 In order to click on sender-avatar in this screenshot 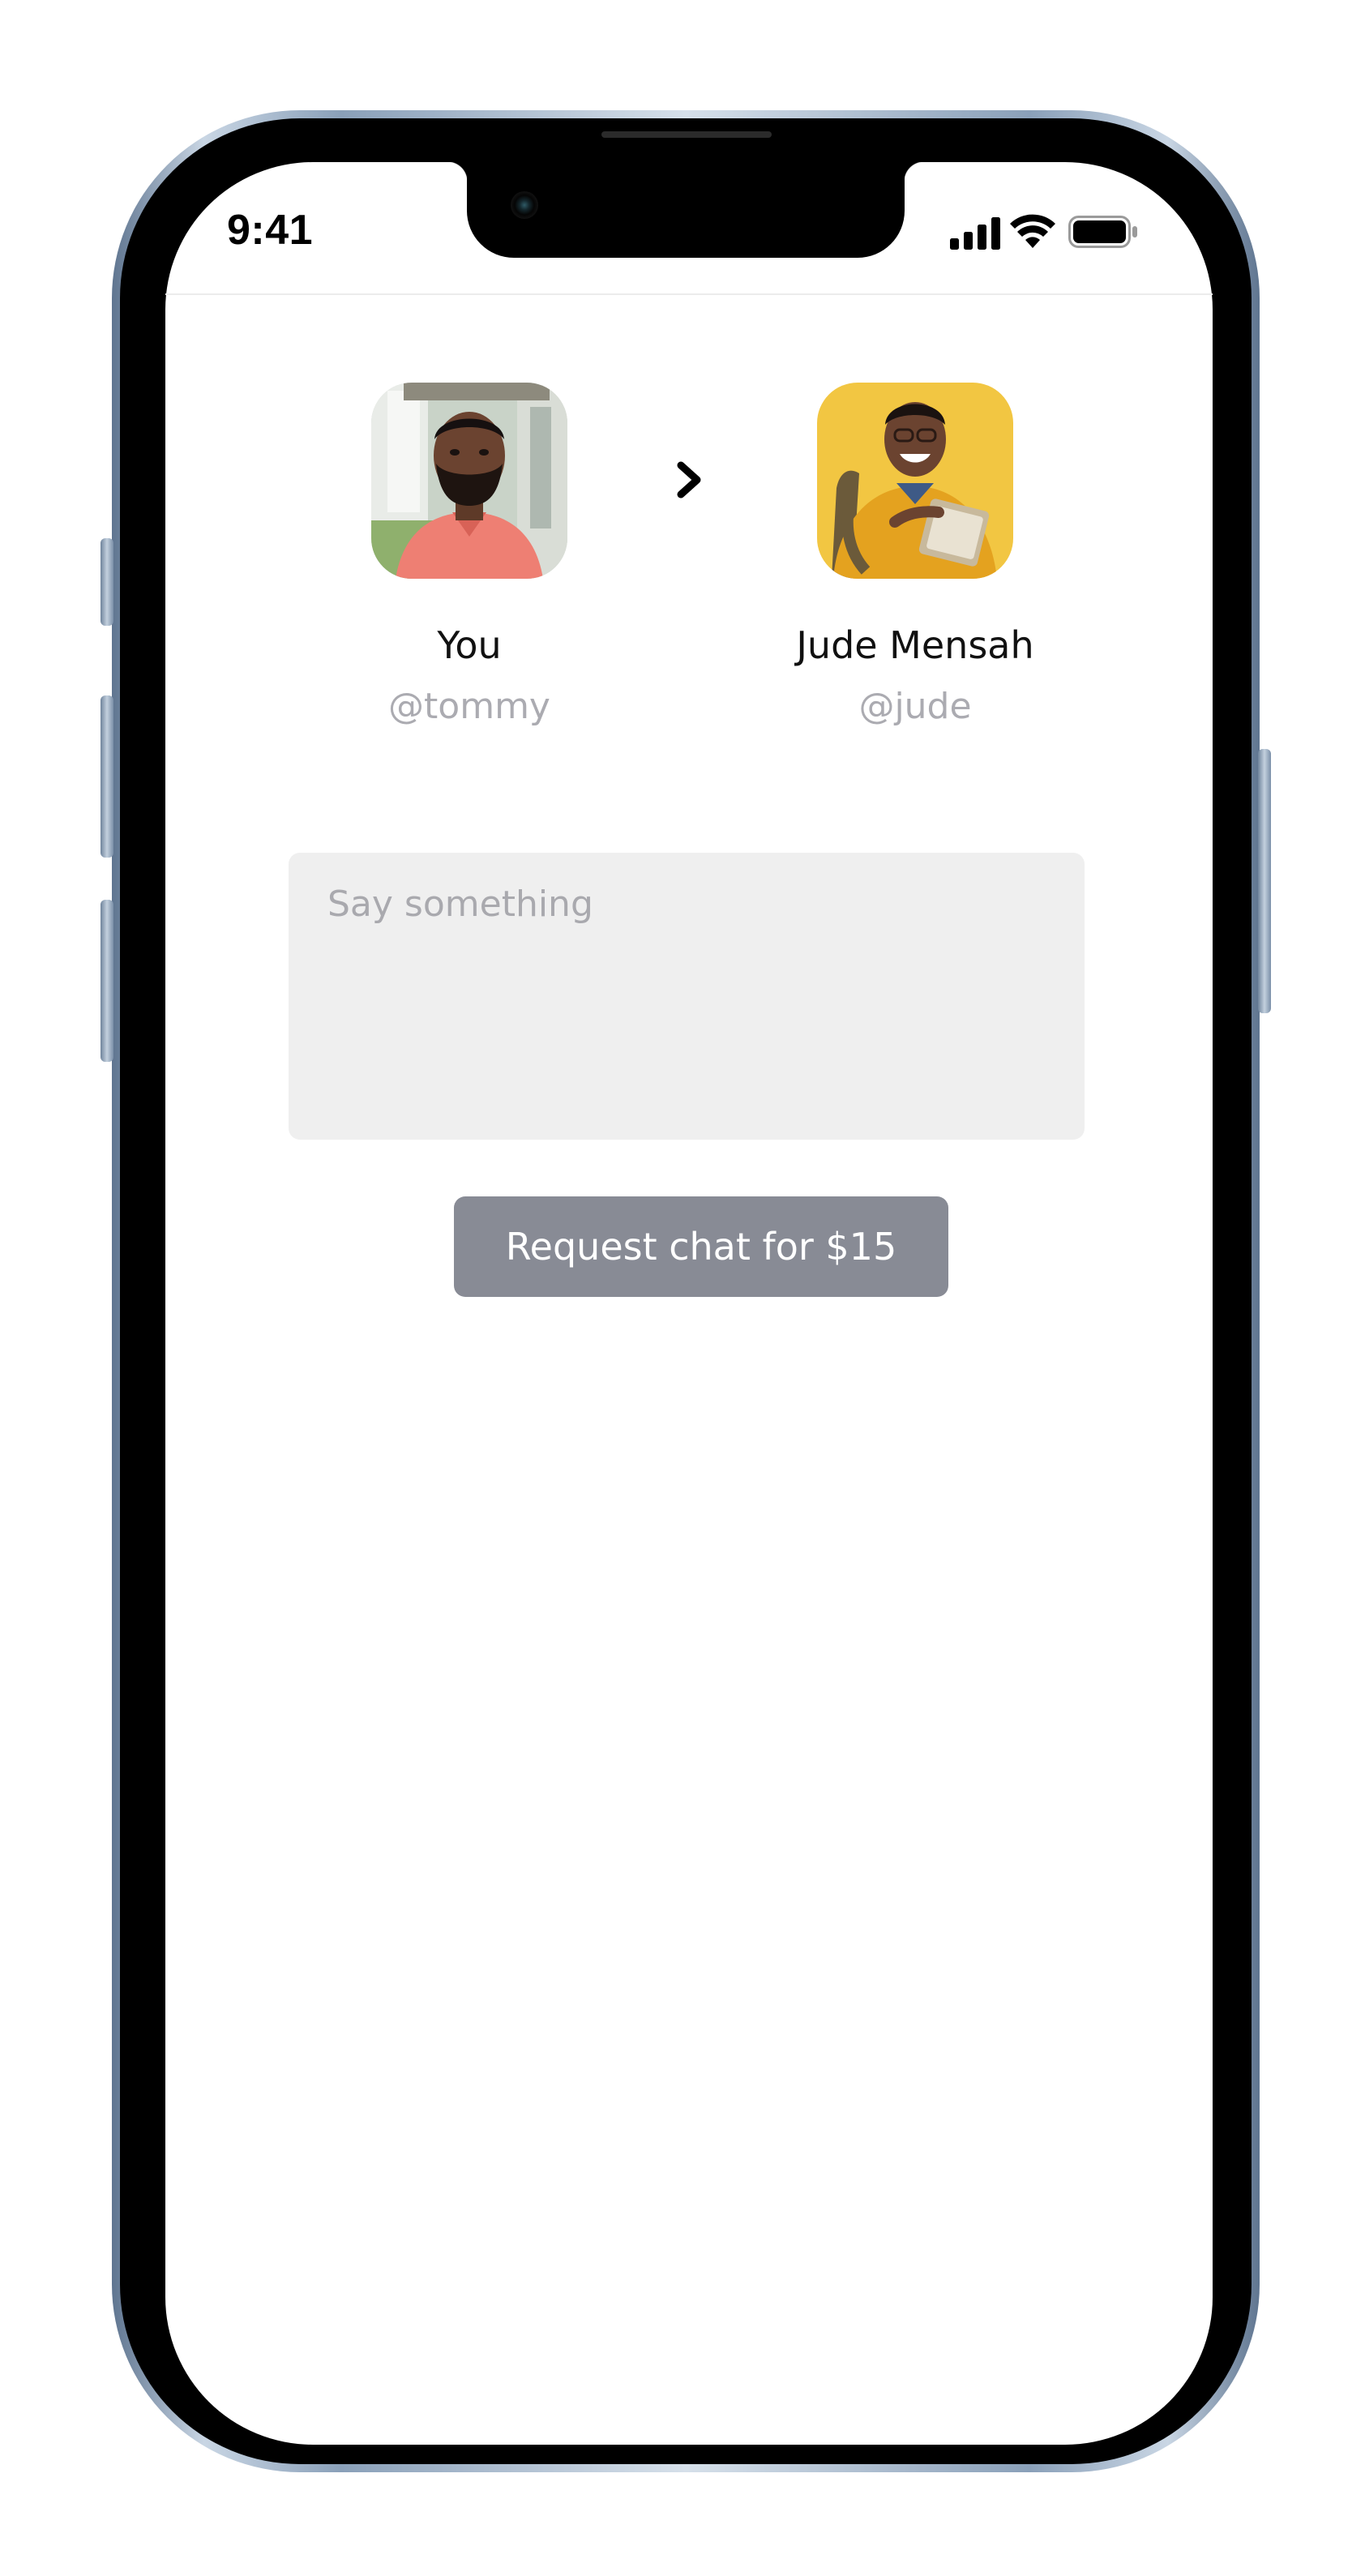, I will do `click(469, 481)`.